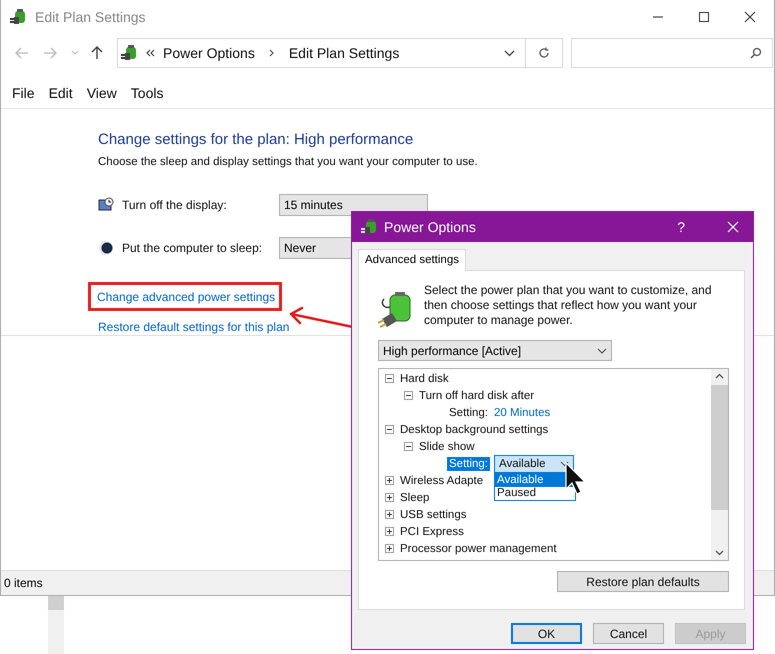  Describe the element at coordinates (175, 205) in the screenshot. I see `setting-label: Turn off the display:` at that location.